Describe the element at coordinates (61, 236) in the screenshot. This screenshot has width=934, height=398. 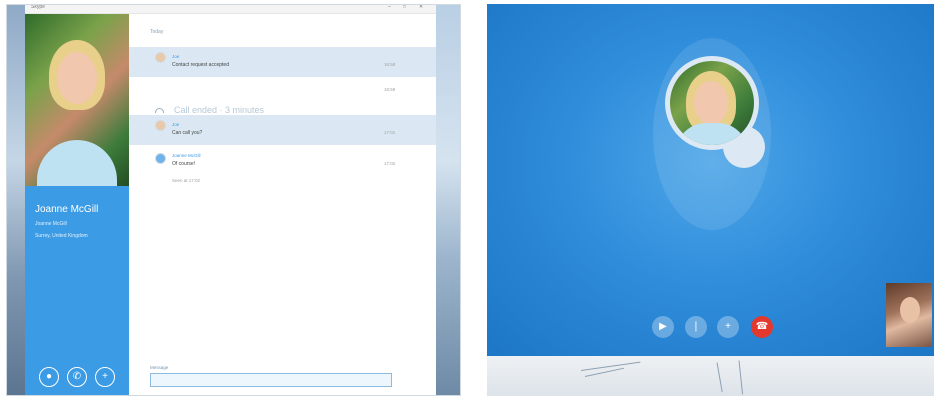
I see `contact-location: Surrey, United Kingdom` at that location.